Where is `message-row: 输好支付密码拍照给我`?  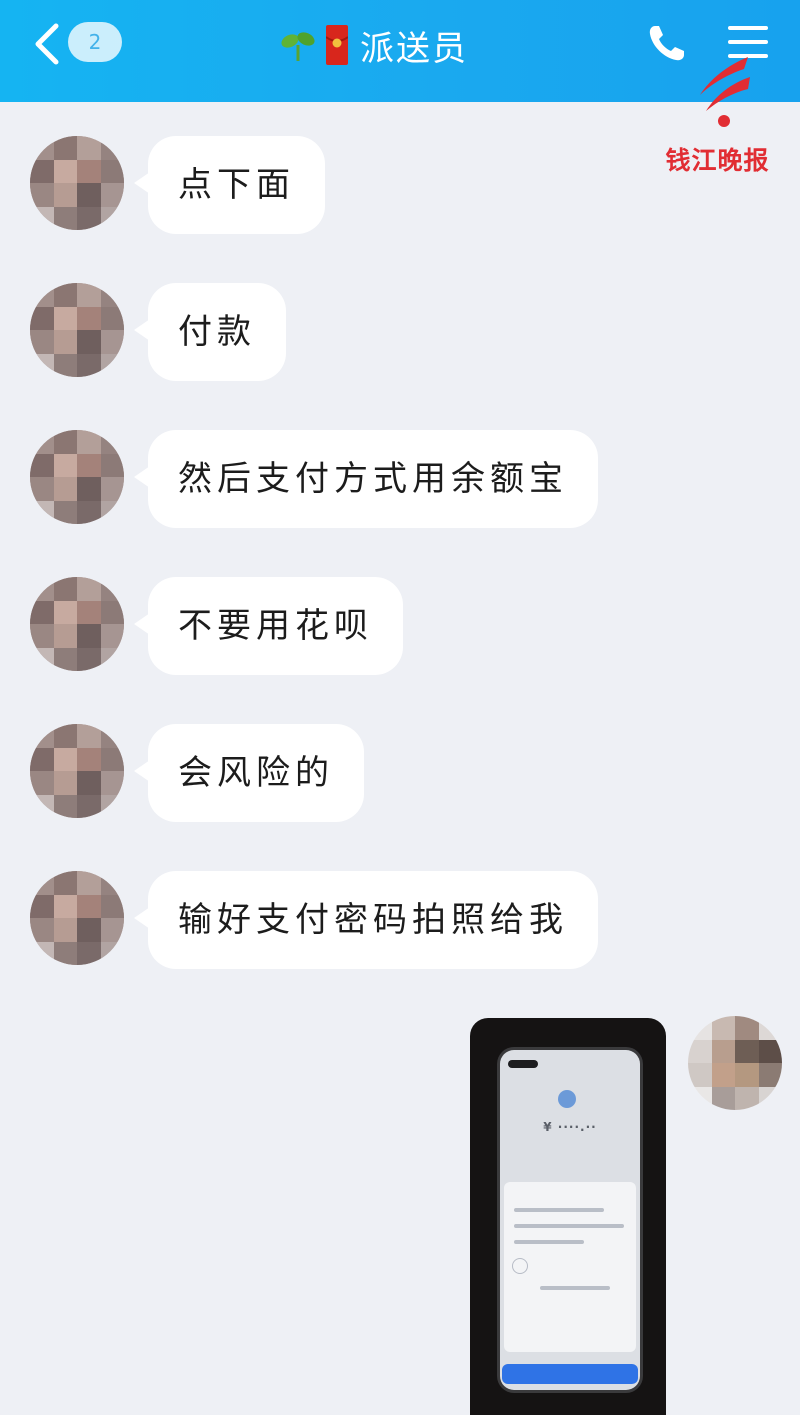
message-row: 输好支付密码拍照给我 is located at coordinates (400, 921).